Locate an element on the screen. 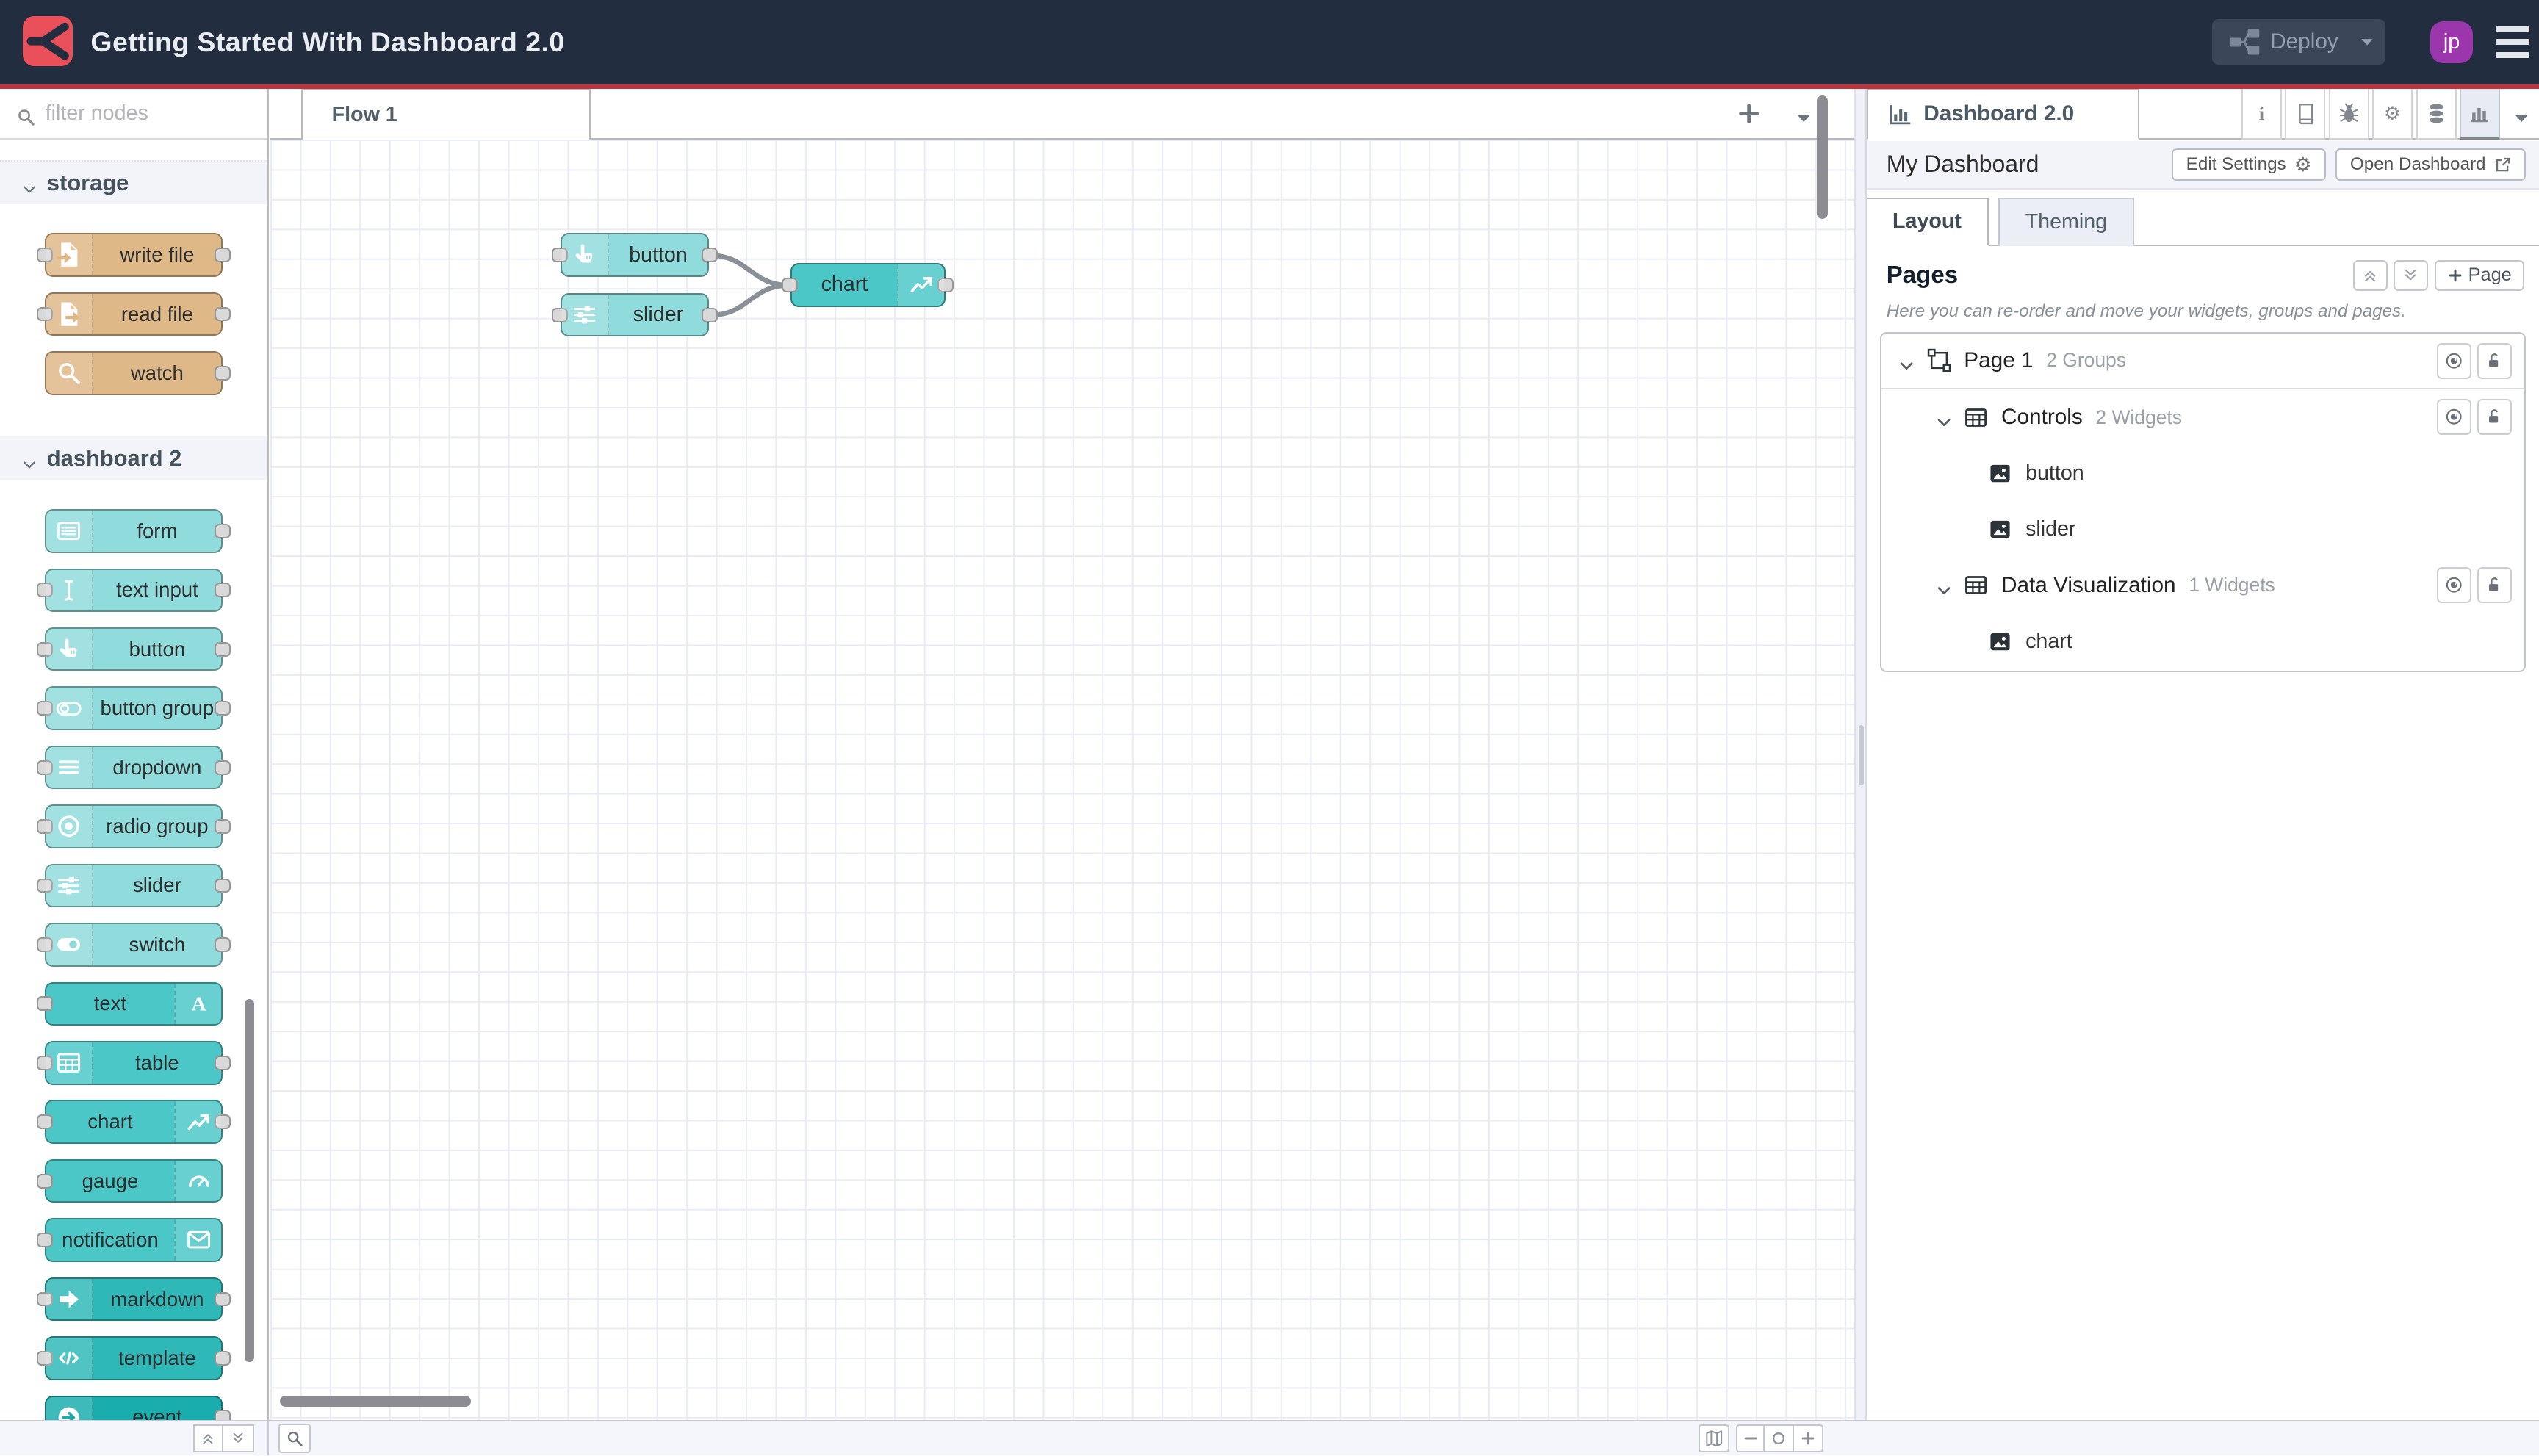 The image size is (2539, 1456). splitter-handle is located at coordinates (1861, 755).